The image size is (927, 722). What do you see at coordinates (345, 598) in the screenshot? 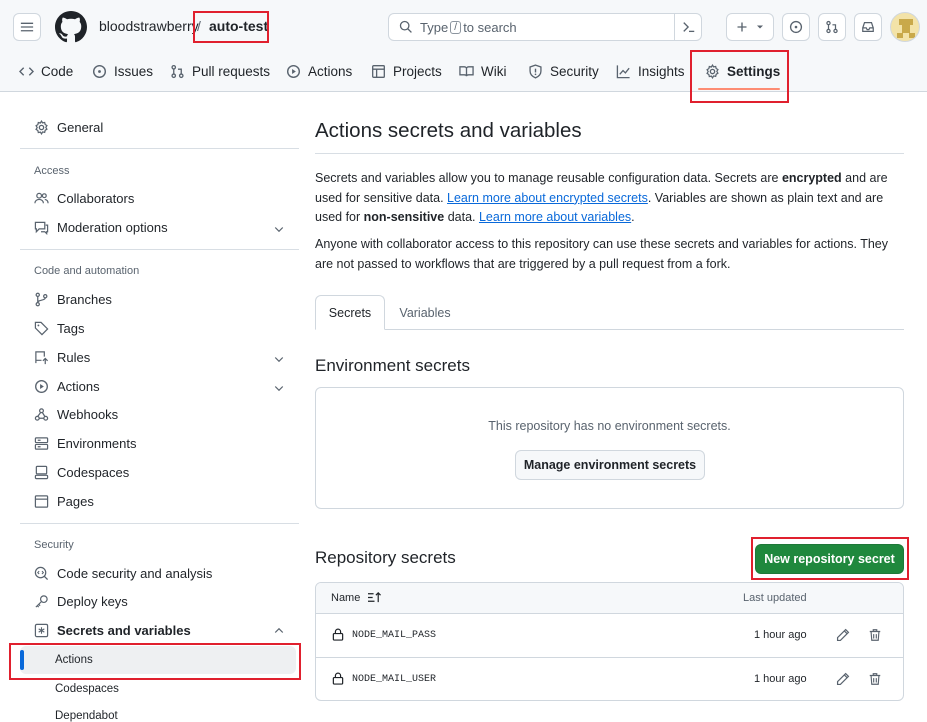
I see `column-header-name: Name` at bounding box center [345, 598].